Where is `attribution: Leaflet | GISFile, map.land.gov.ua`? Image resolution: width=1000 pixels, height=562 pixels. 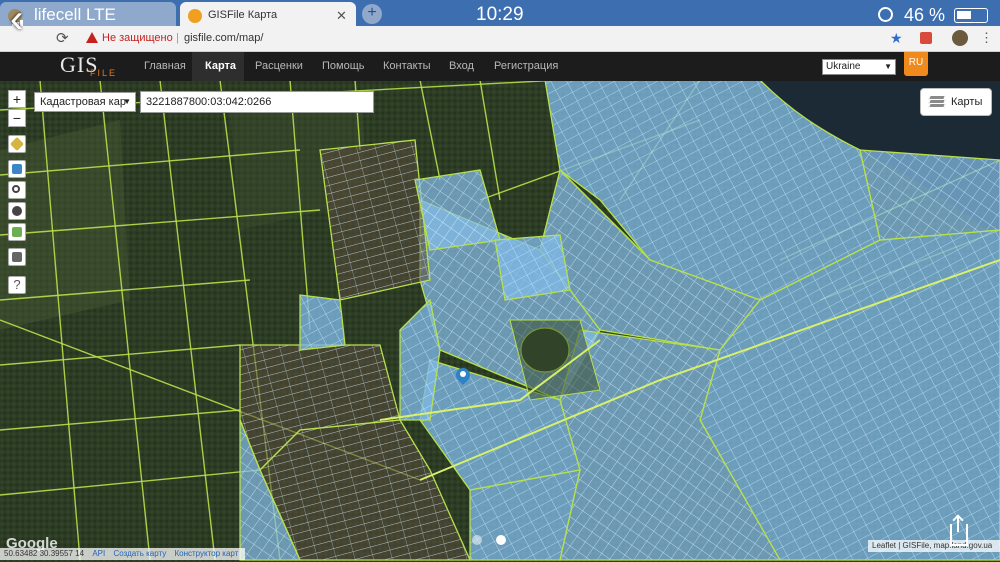 attribution: Leaflet | GISFile, map.land.gov.ua is located at coordinates (934, 546).